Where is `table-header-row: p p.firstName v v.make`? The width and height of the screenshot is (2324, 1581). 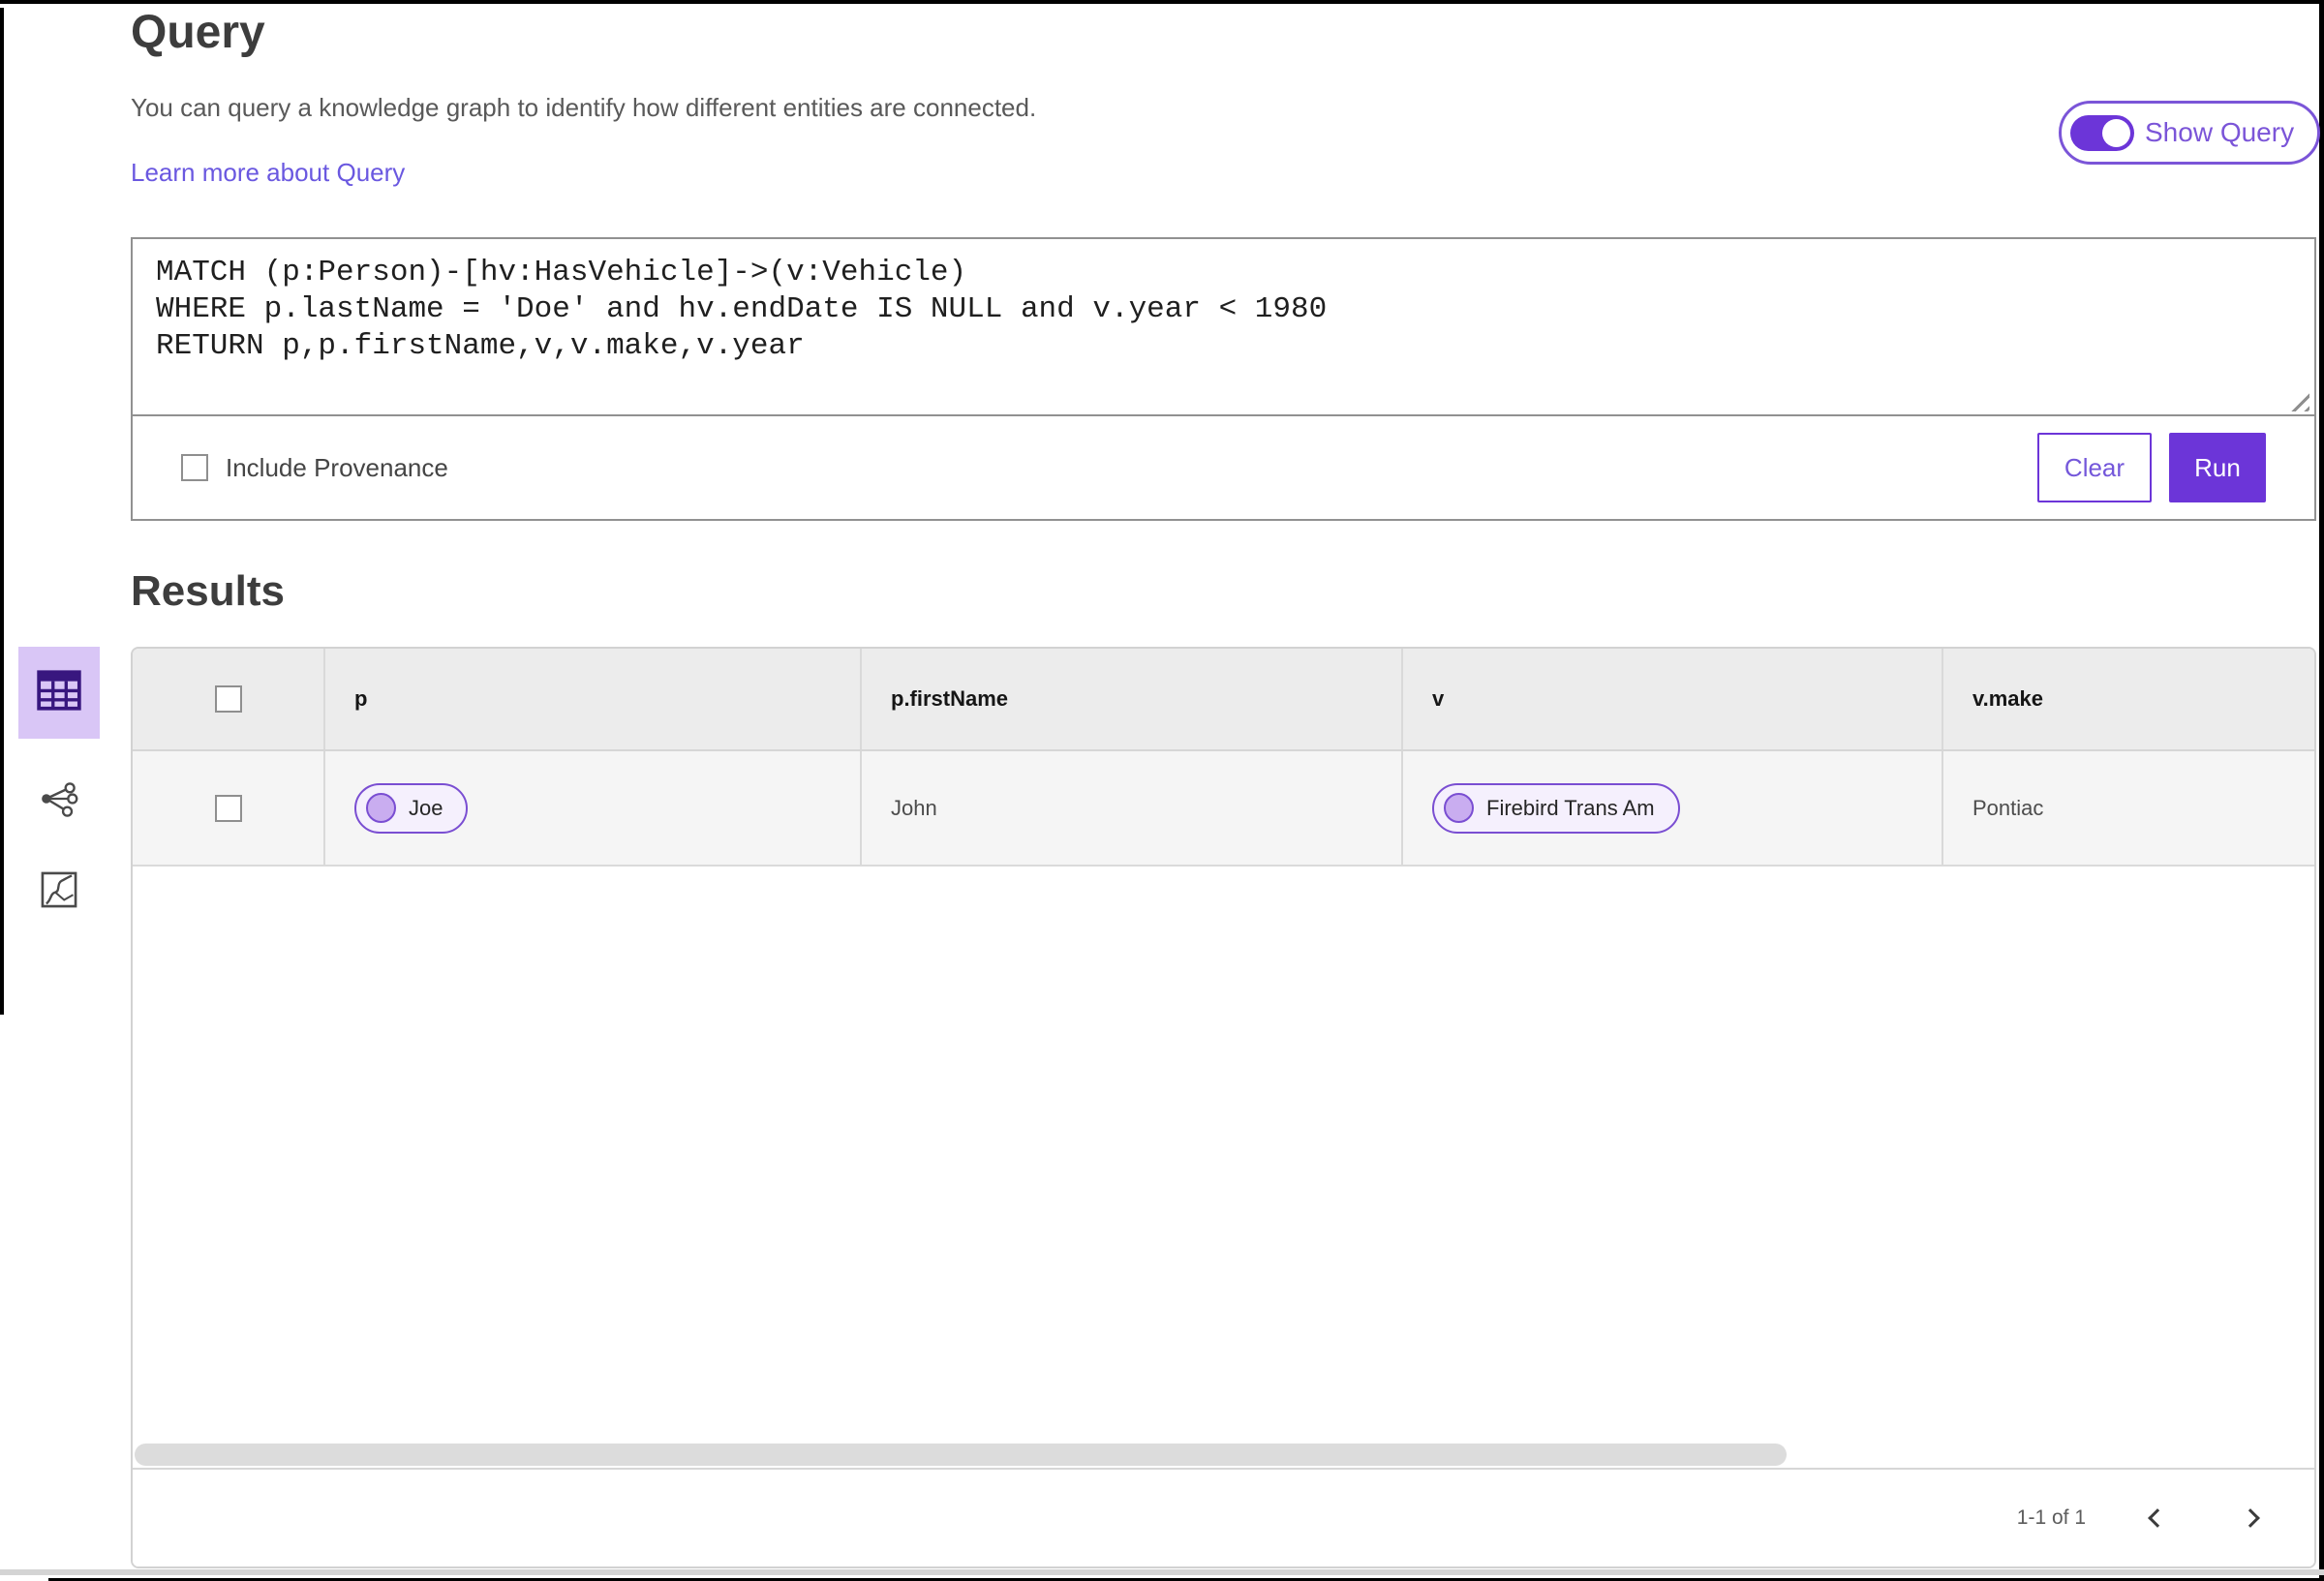
table-header-row: p p.firstName v v.make is located at coordinates (1224, 700).